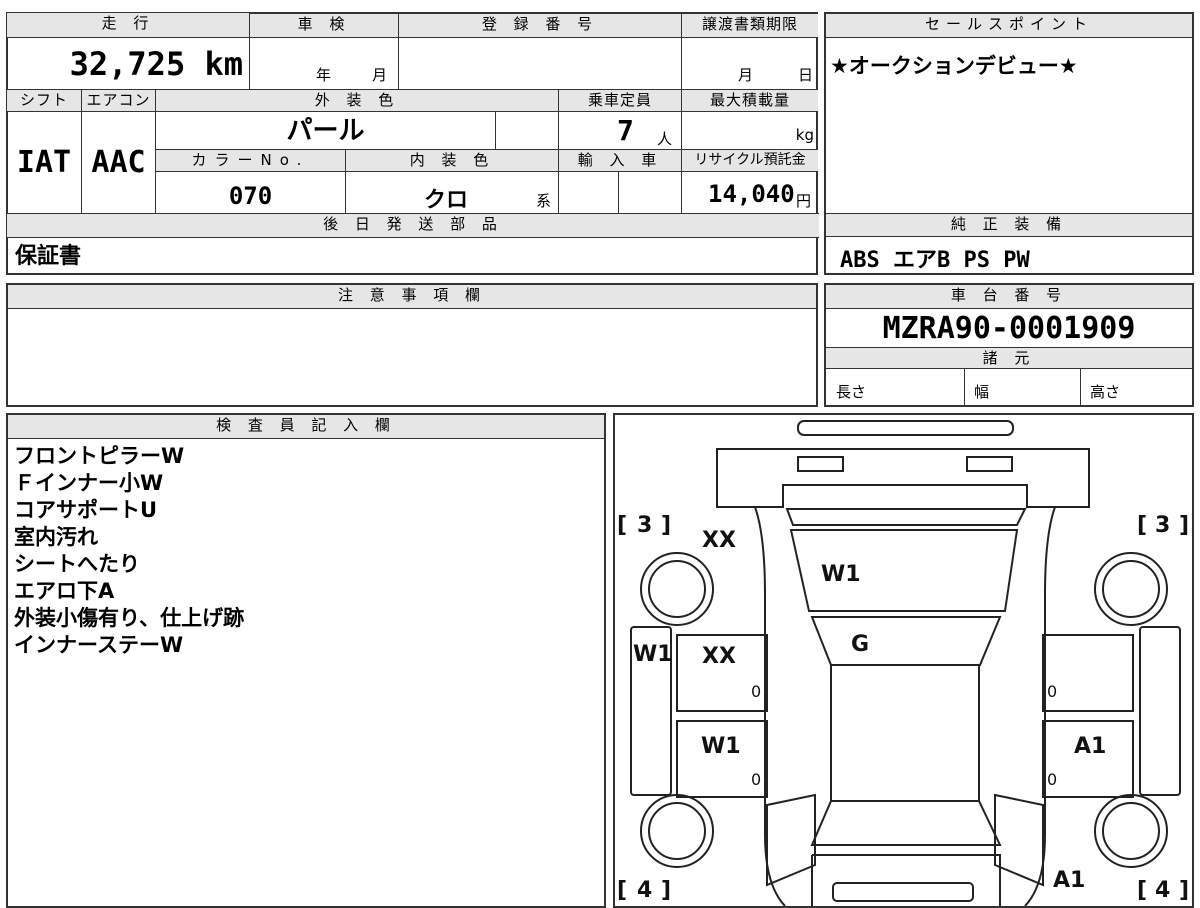  What do you see at coordinates (851, 392) in the screenshot?
I see `spec-length-label: 長さ` at bounding box center [851, 392].